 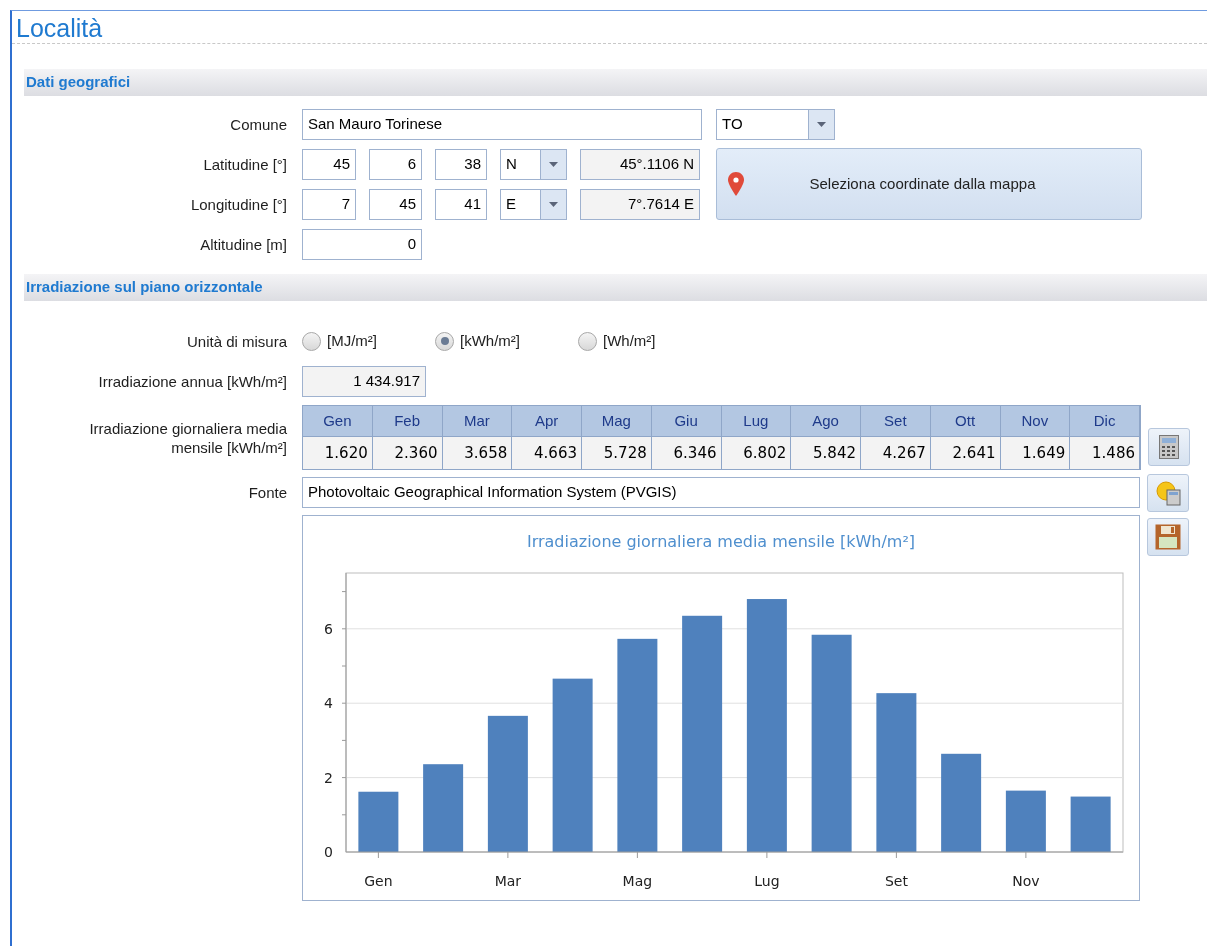 I want to click on calculator-icon, so click(x=1169, y=447).